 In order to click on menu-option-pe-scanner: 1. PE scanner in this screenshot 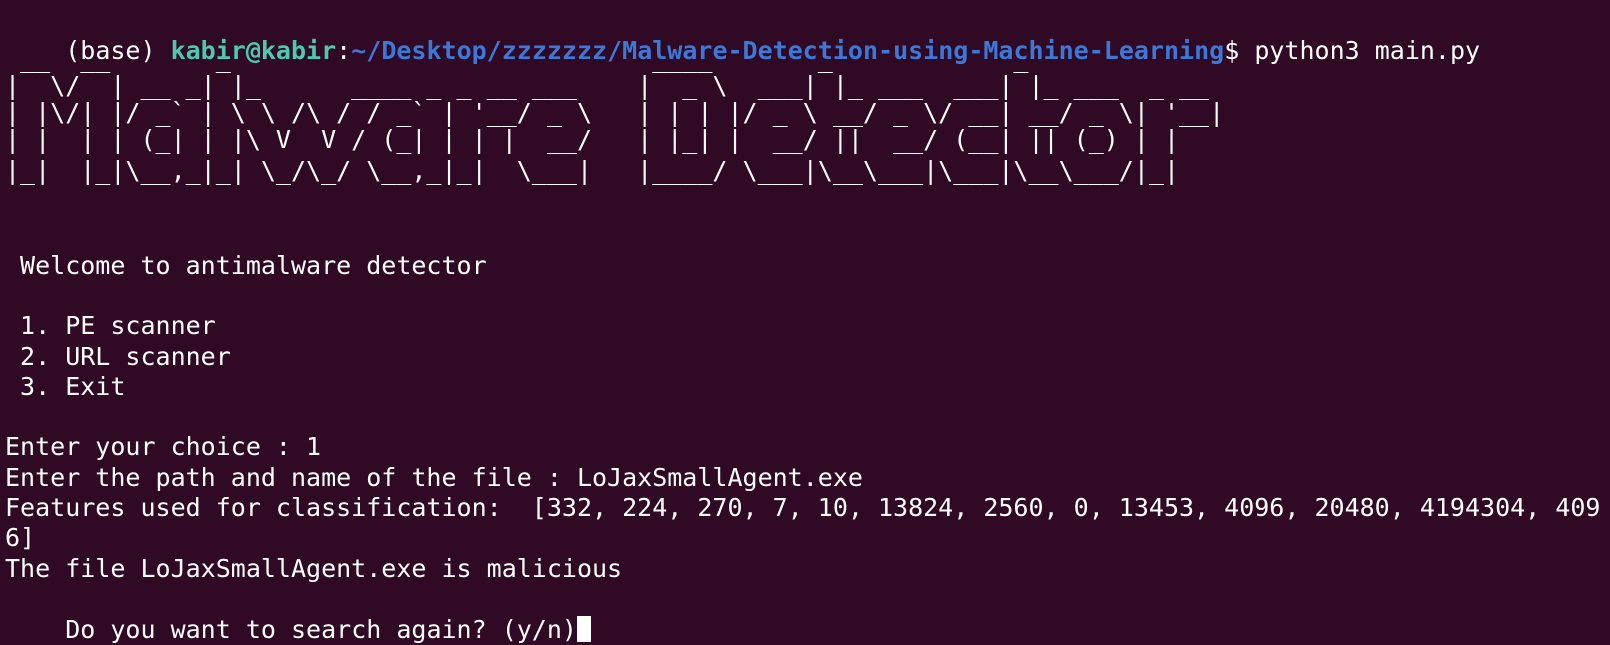, I will do `click(110, 325)`.